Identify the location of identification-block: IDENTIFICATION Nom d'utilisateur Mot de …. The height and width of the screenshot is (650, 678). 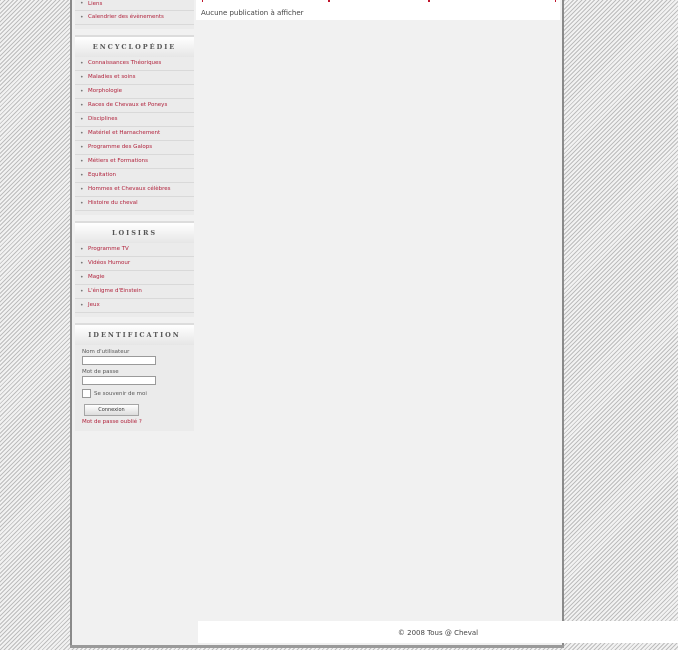
(134, 377).